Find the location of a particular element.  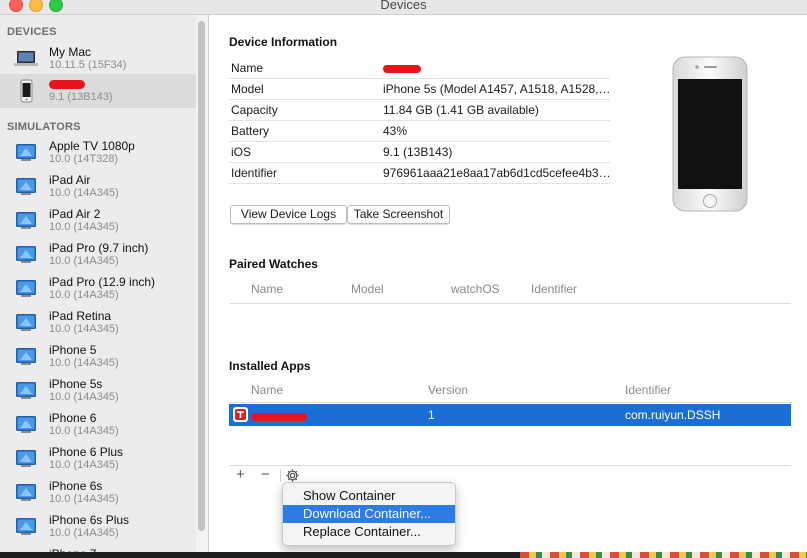

device-version: 9.1 (13B143) is located at coordinates (81, 97).